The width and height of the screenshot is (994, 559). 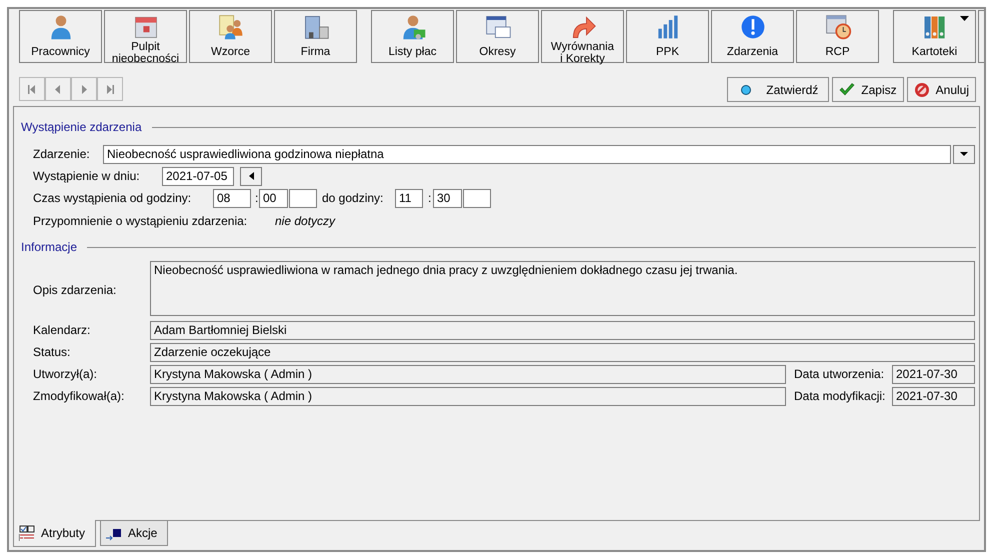 I want to click on toolbar-button: Listy płac, so click(x=412, y=36).